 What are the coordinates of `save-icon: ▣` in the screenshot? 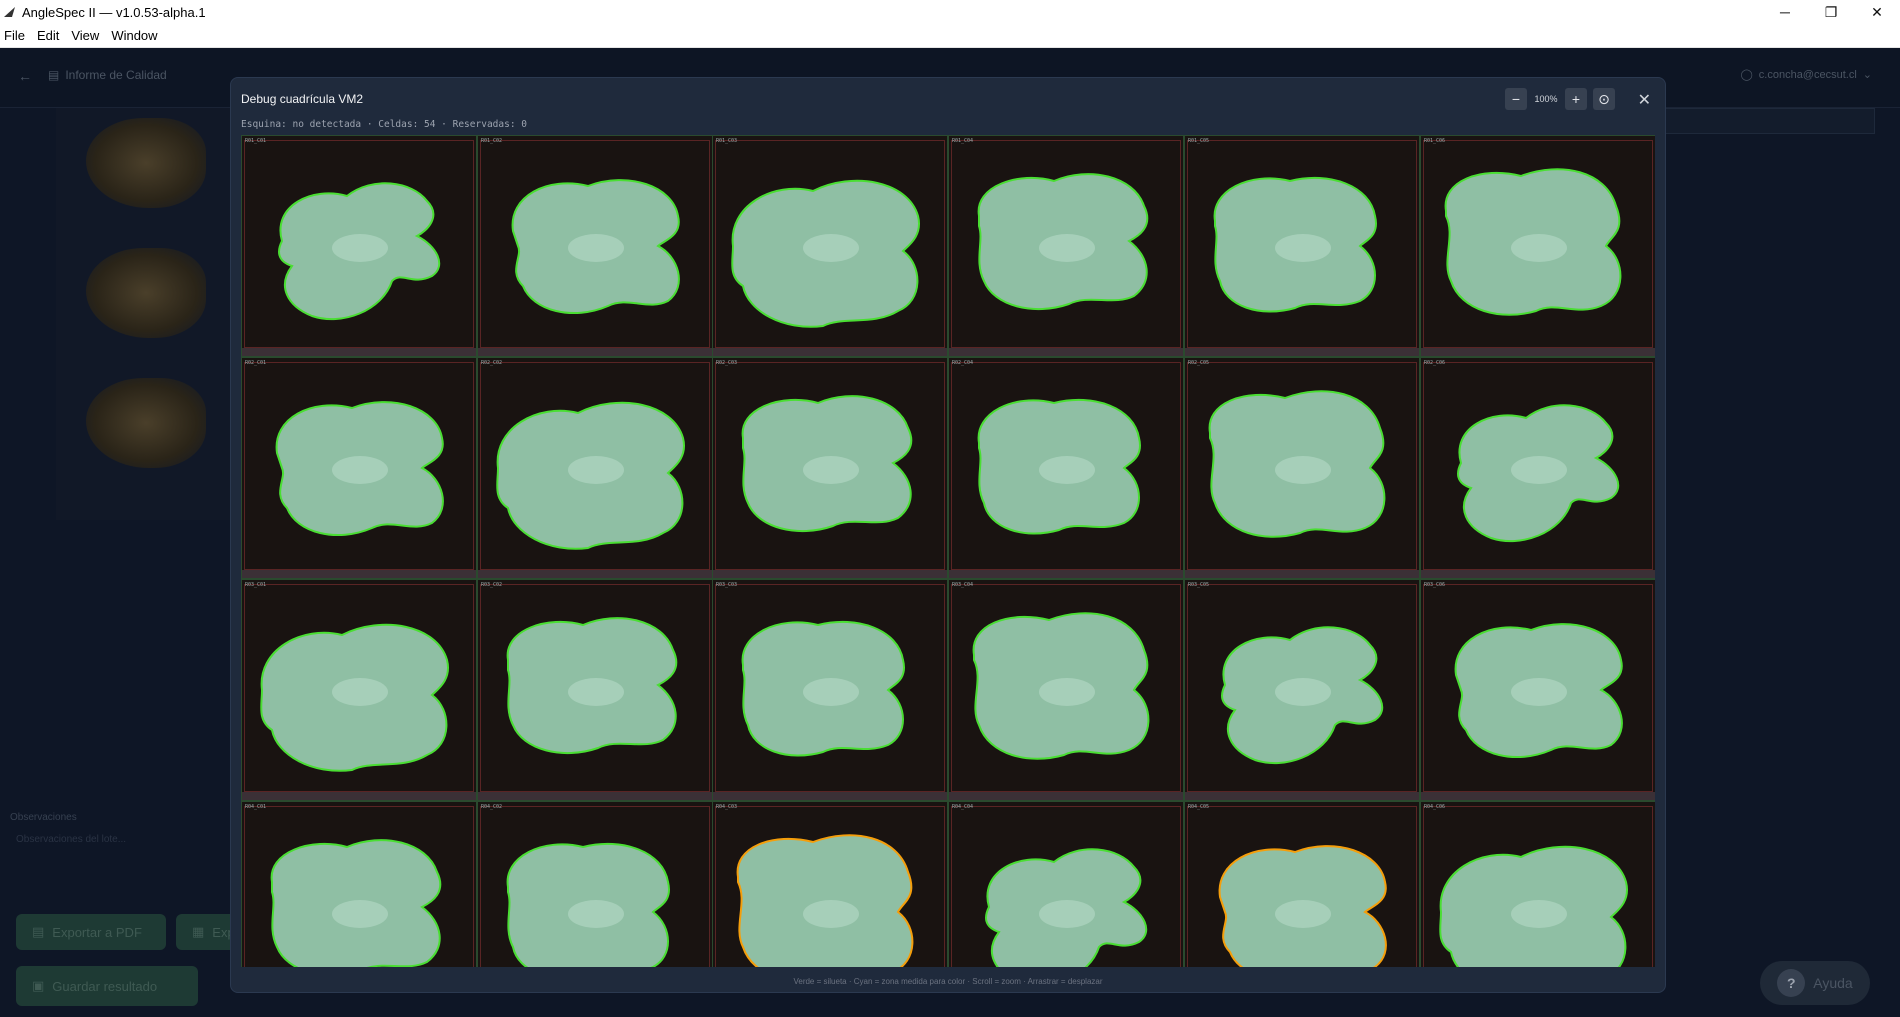 It's located at (38, 985).